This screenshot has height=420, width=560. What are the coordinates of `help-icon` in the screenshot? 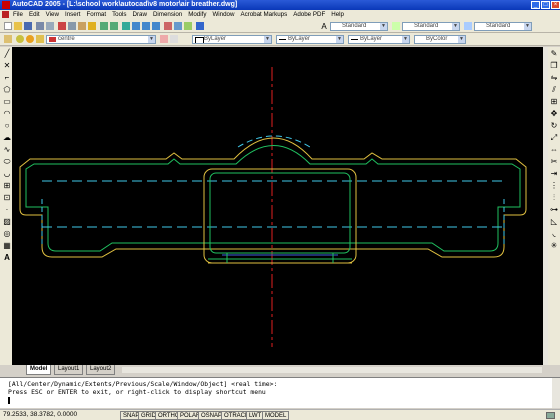 It's located at (200, 26).